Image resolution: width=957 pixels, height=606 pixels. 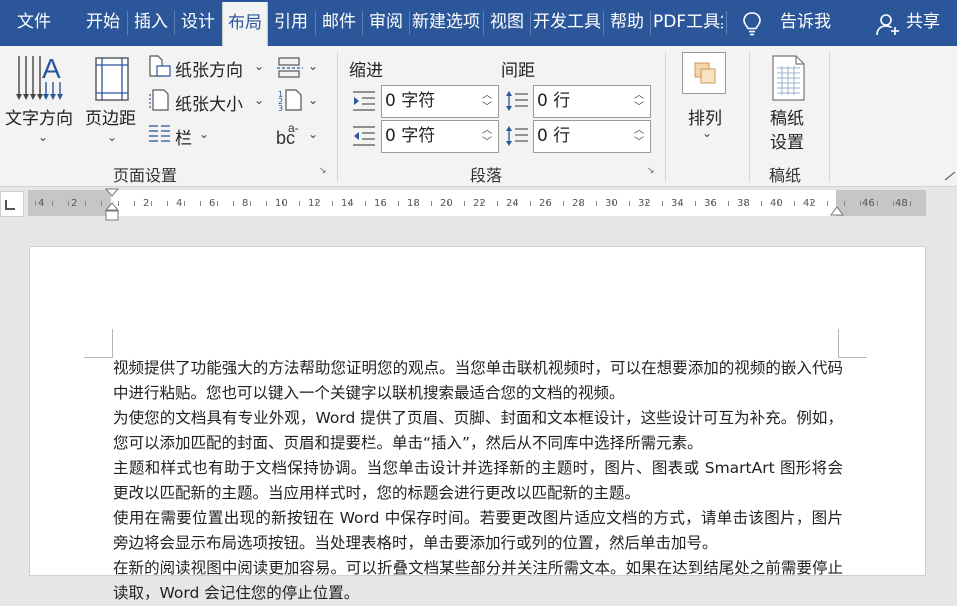 What do you see at coordinates (151, 23) in the screenshot?
I see `tab-insert: 插入` at bounding box center [151, 23].